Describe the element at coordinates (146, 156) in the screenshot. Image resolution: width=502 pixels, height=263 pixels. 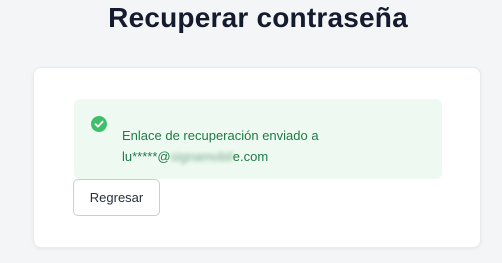
I see `email-prefix: lu*****@` at that location.